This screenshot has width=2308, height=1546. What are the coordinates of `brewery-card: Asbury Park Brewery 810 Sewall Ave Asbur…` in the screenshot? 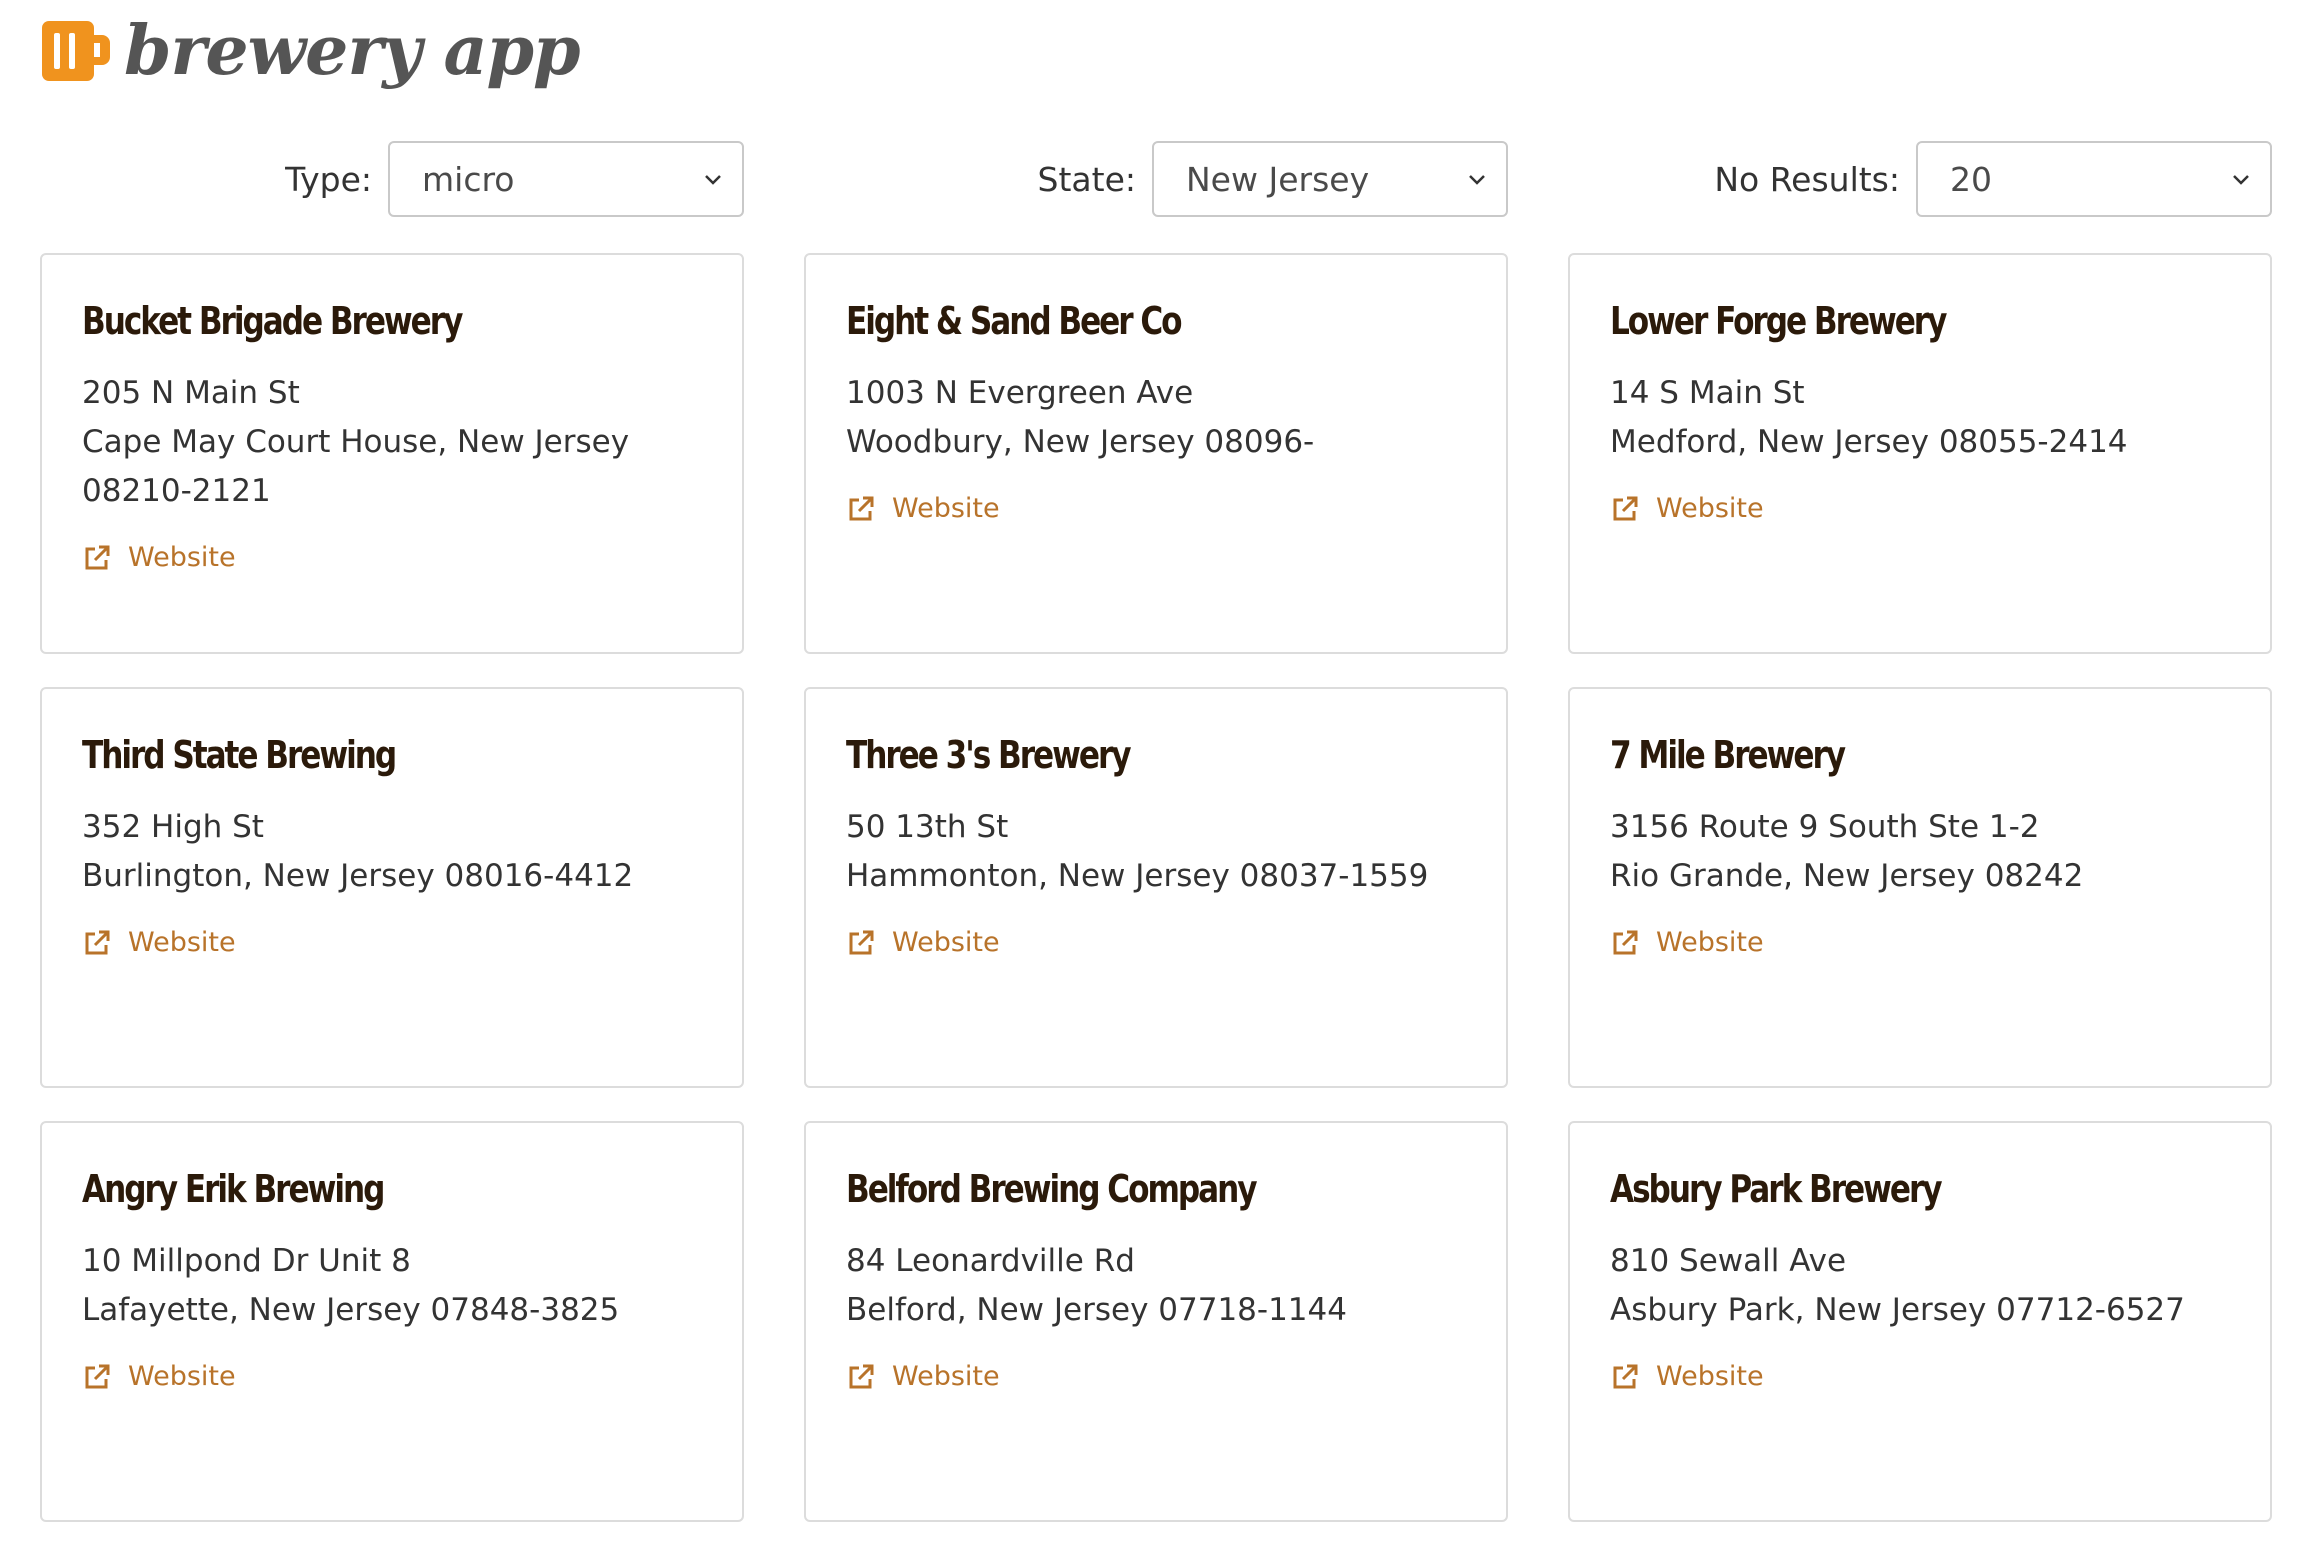 It's located at (1920, 1321).